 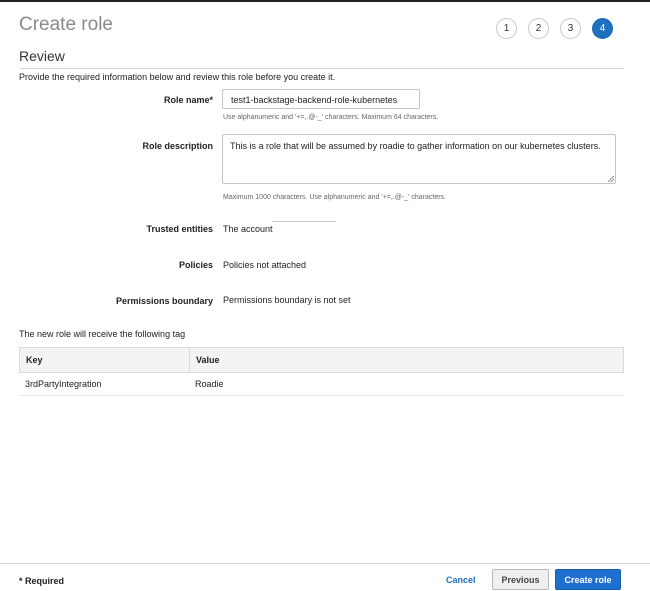 What do you see at coordinates (188, 100) in the screenshot?
I see `role-name-label: Role name*` at bounding box center [188, 100].